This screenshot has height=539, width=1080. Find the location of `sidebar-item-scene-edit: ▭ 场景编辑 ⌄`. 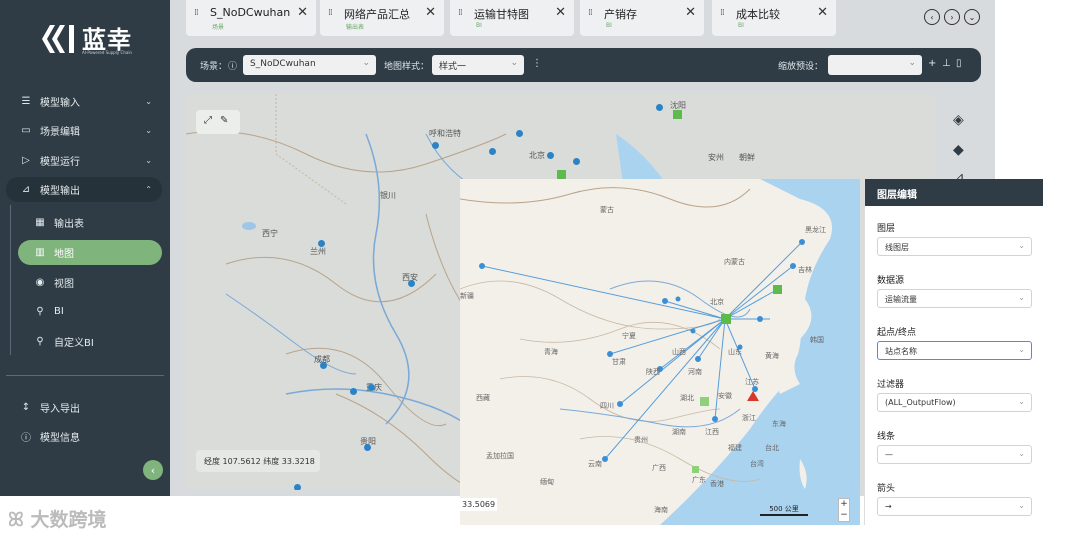

sidebar-item-scene-edit: ▭ 场景编辑 ⌄ is located at coordinates (84, 130).